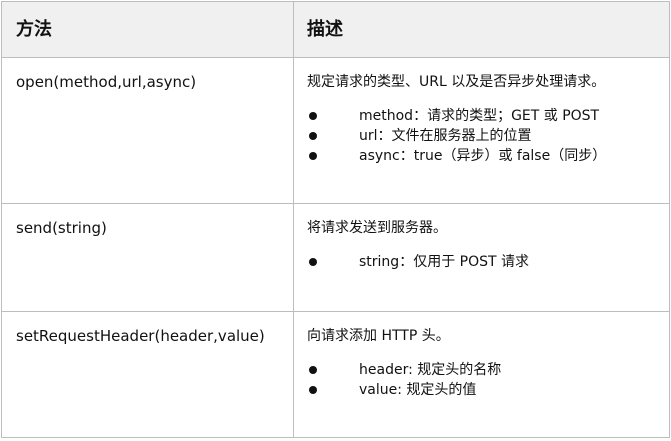  Describe the element at coordinates (483, 390) in the screenshot. I see `parameter-item: value: 规定头的值` at that location.